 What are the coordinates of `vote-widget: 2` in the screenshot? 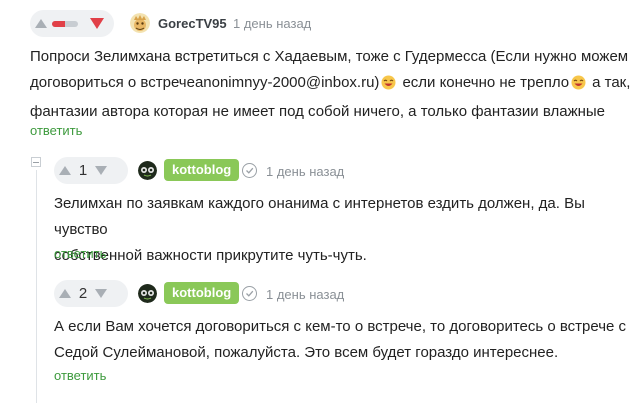 It's located at (91, 293).